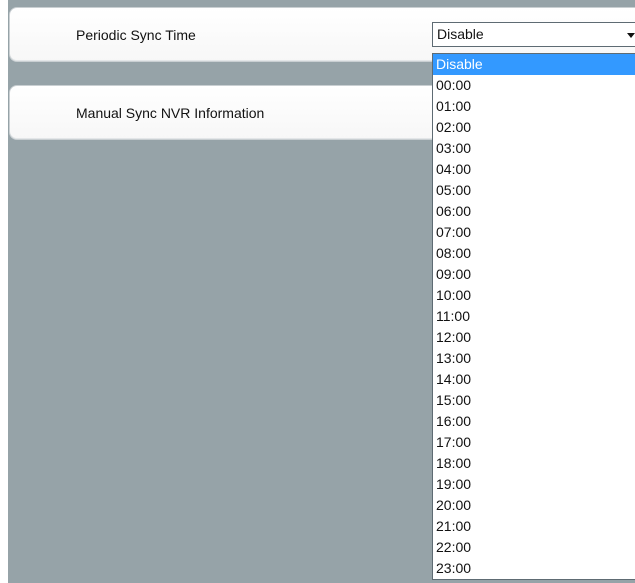 The height and width of the screenshot is (583, 635). Describe the element at coordinates (534, 568) in the screenshot. I see `dropdown-option: 23:00` at that location.